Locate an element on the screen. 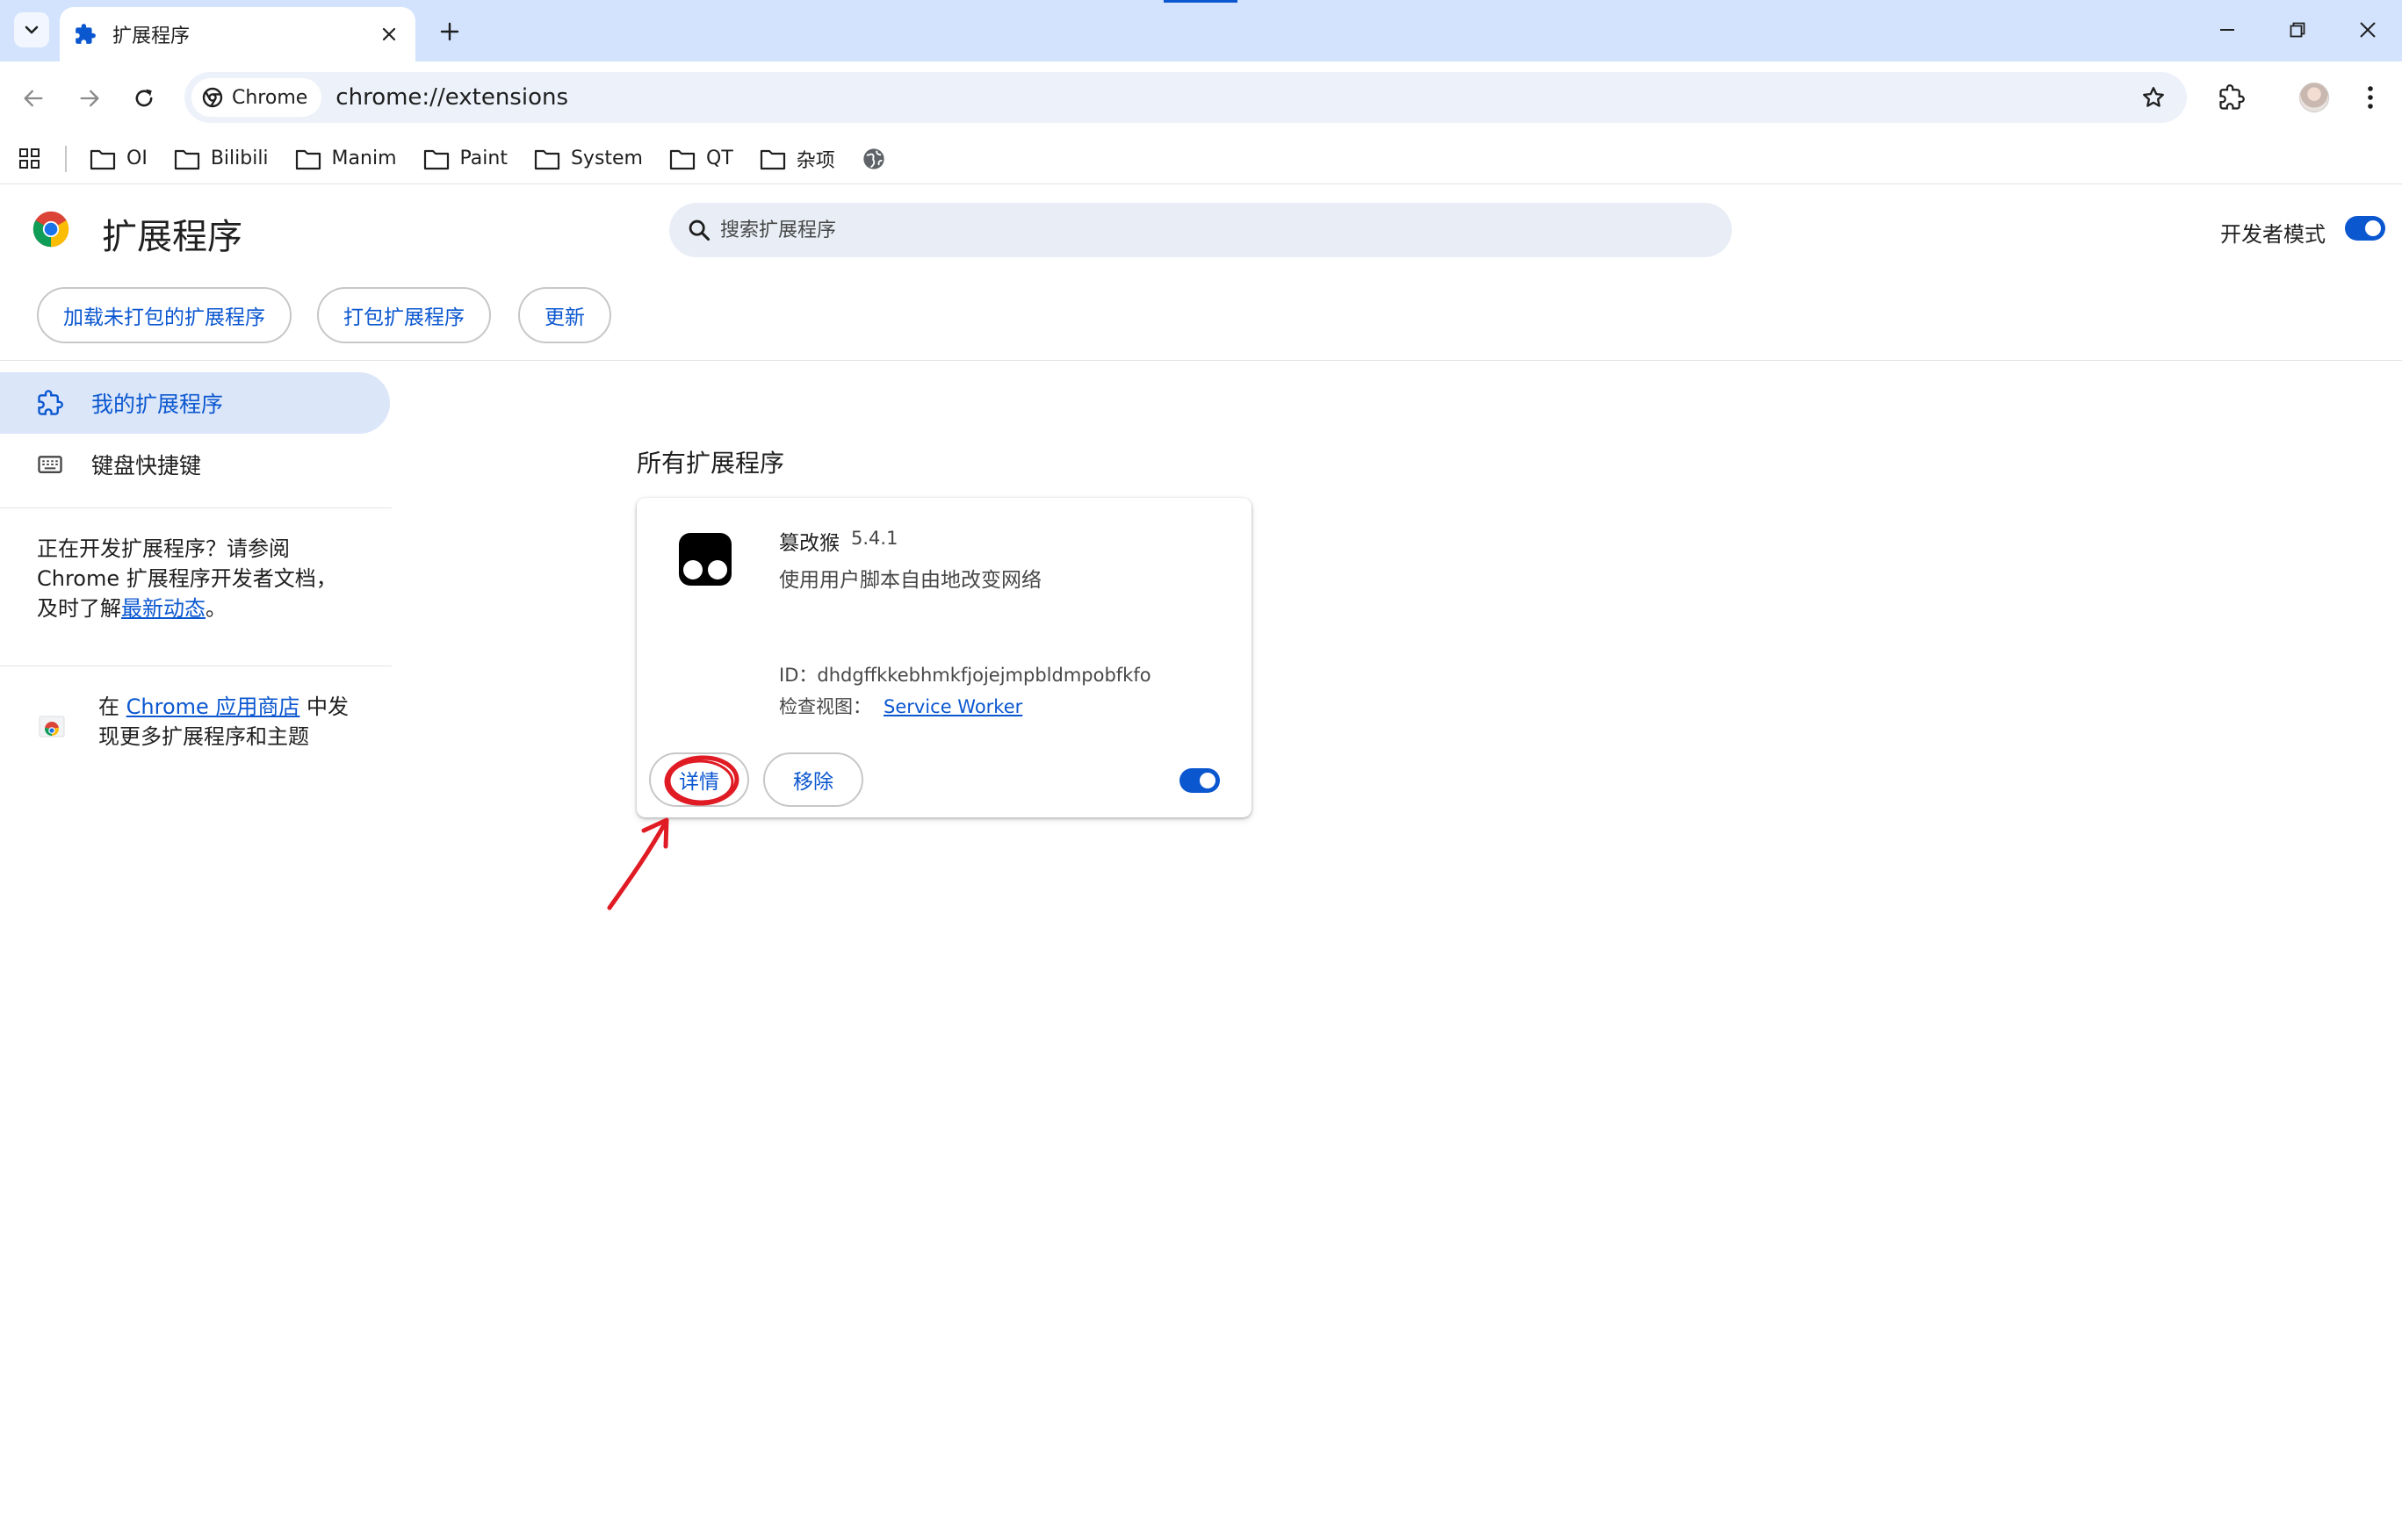 Image resolution: width=2402 pixels, height=1540 pixels. bookmarks-separator is located at coordinates (66, 158).